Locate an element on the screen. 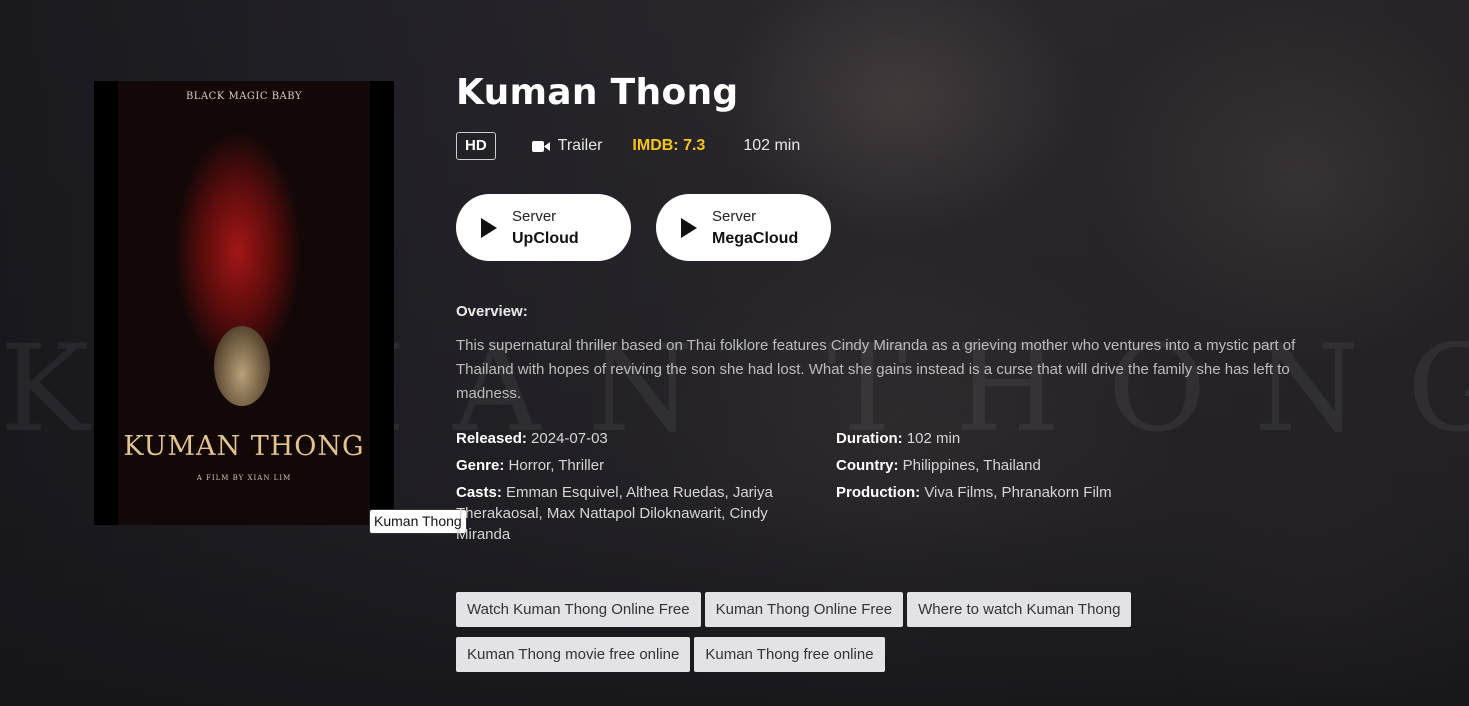 The width and height of the screenshot is (1469, 706). genre-label: Genre: is located at coordinates (480, 465).